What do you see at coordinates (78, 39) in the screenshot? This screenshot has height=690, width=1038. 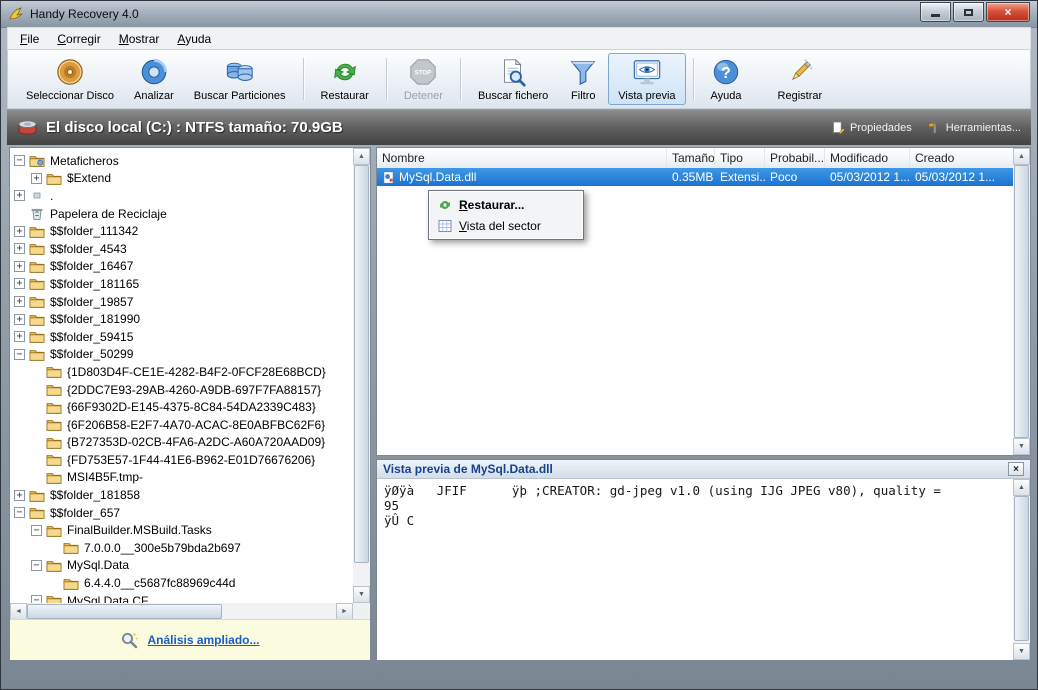 I see `menu-corregir: Corregir` at bounding box center [78, 39].